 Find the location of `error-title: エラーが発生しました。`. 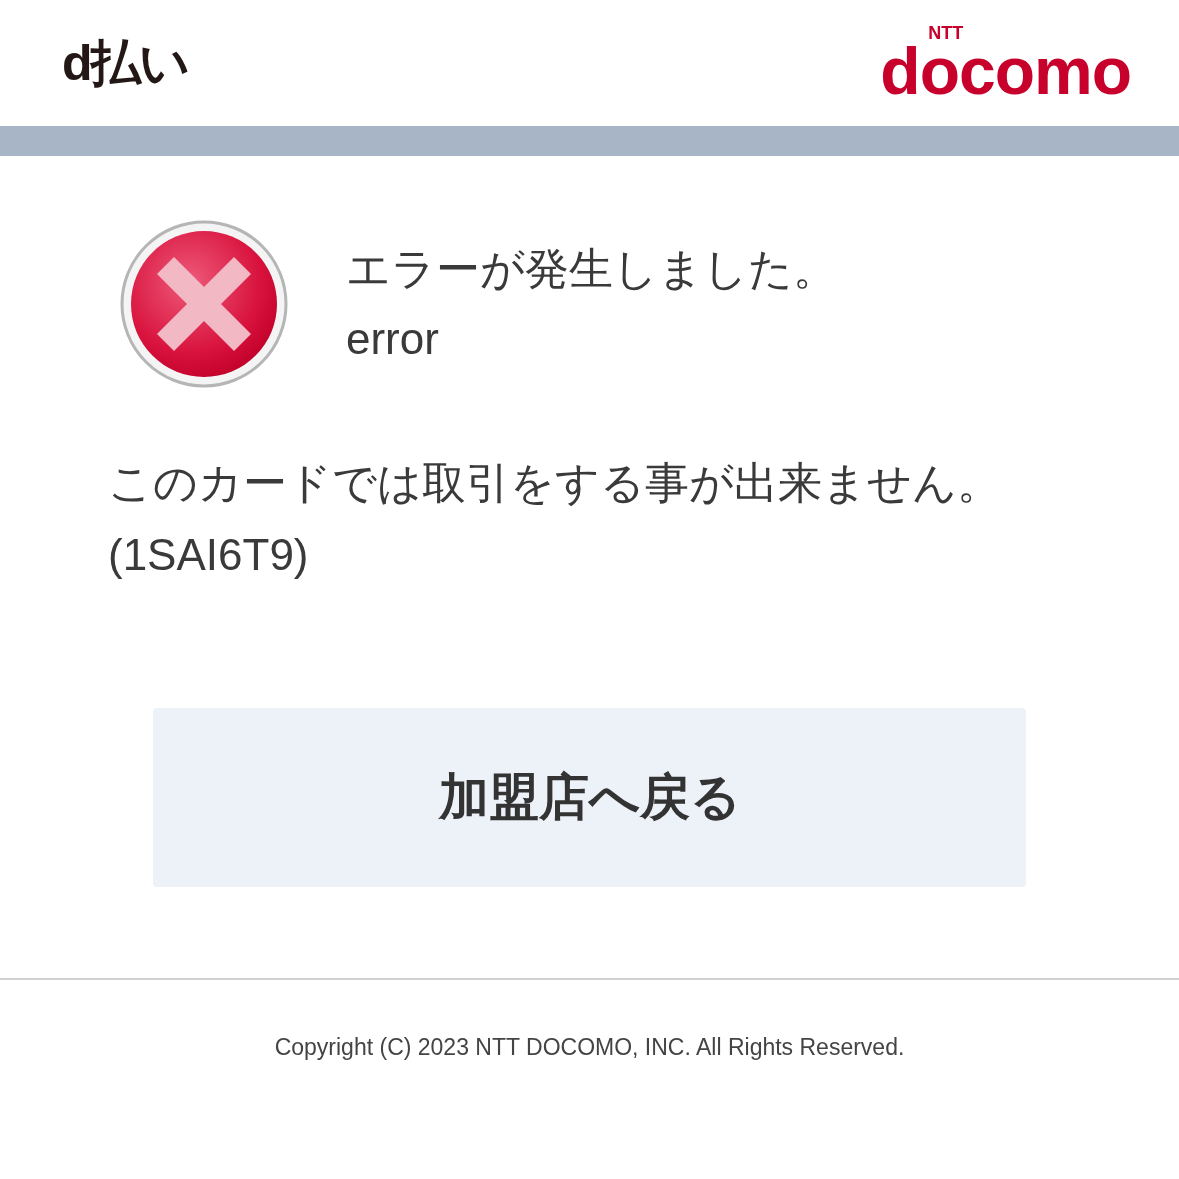

error-title: エラーが発生しました。 is located at coordinates (591, 269).